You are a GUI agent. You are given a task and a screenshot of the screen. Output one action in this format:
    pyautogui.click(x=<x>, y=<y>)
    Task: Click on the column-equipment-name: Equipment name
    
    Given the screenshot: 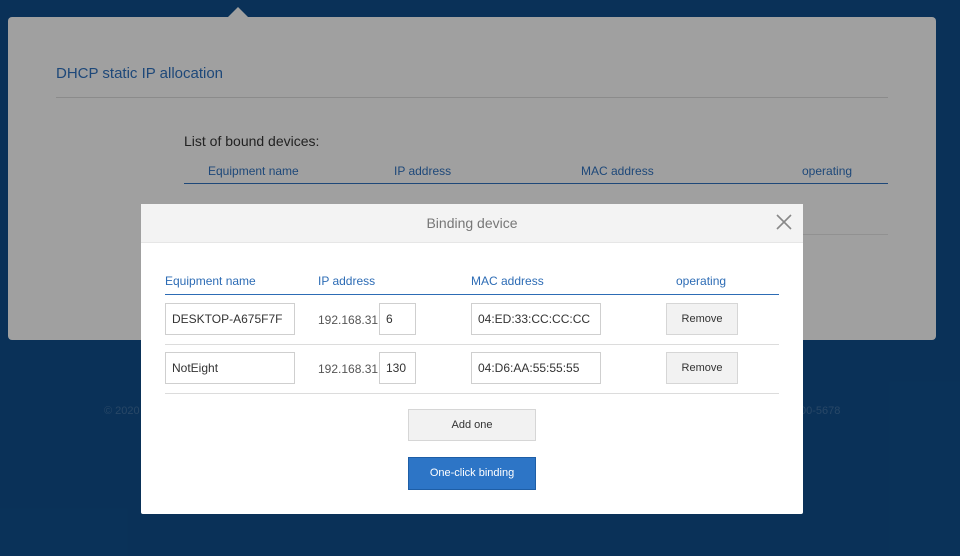 What is the action you would take?
    pyautogui.click(x=210, y=281)
    